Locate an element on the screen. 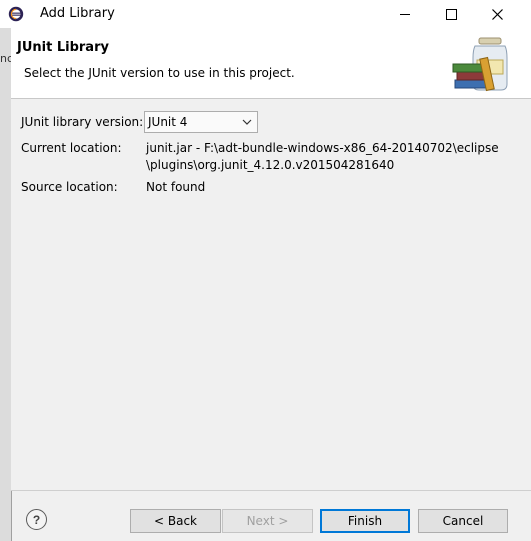  source-location-label: Source location: is located at coordinates (69, 187).